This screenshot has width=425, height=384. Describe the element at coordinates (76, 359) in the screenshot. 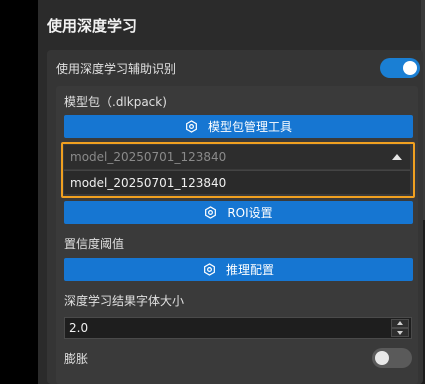

I see `dilate-label: 膨胀` at that location.